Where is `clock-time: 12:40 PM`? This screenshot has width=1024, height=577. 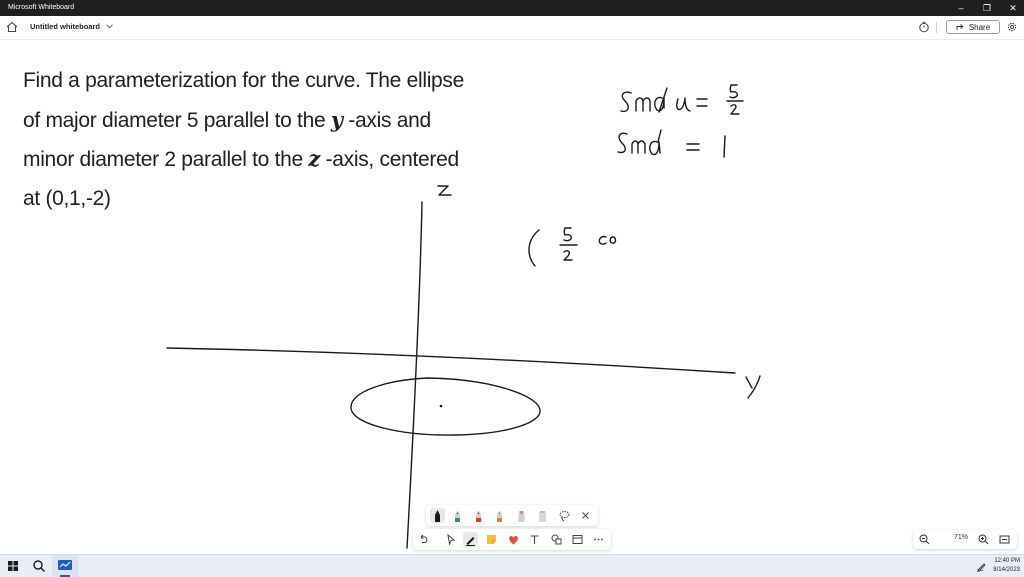 clock-time: 12:40 PM is located at coordinates (1007, 561).